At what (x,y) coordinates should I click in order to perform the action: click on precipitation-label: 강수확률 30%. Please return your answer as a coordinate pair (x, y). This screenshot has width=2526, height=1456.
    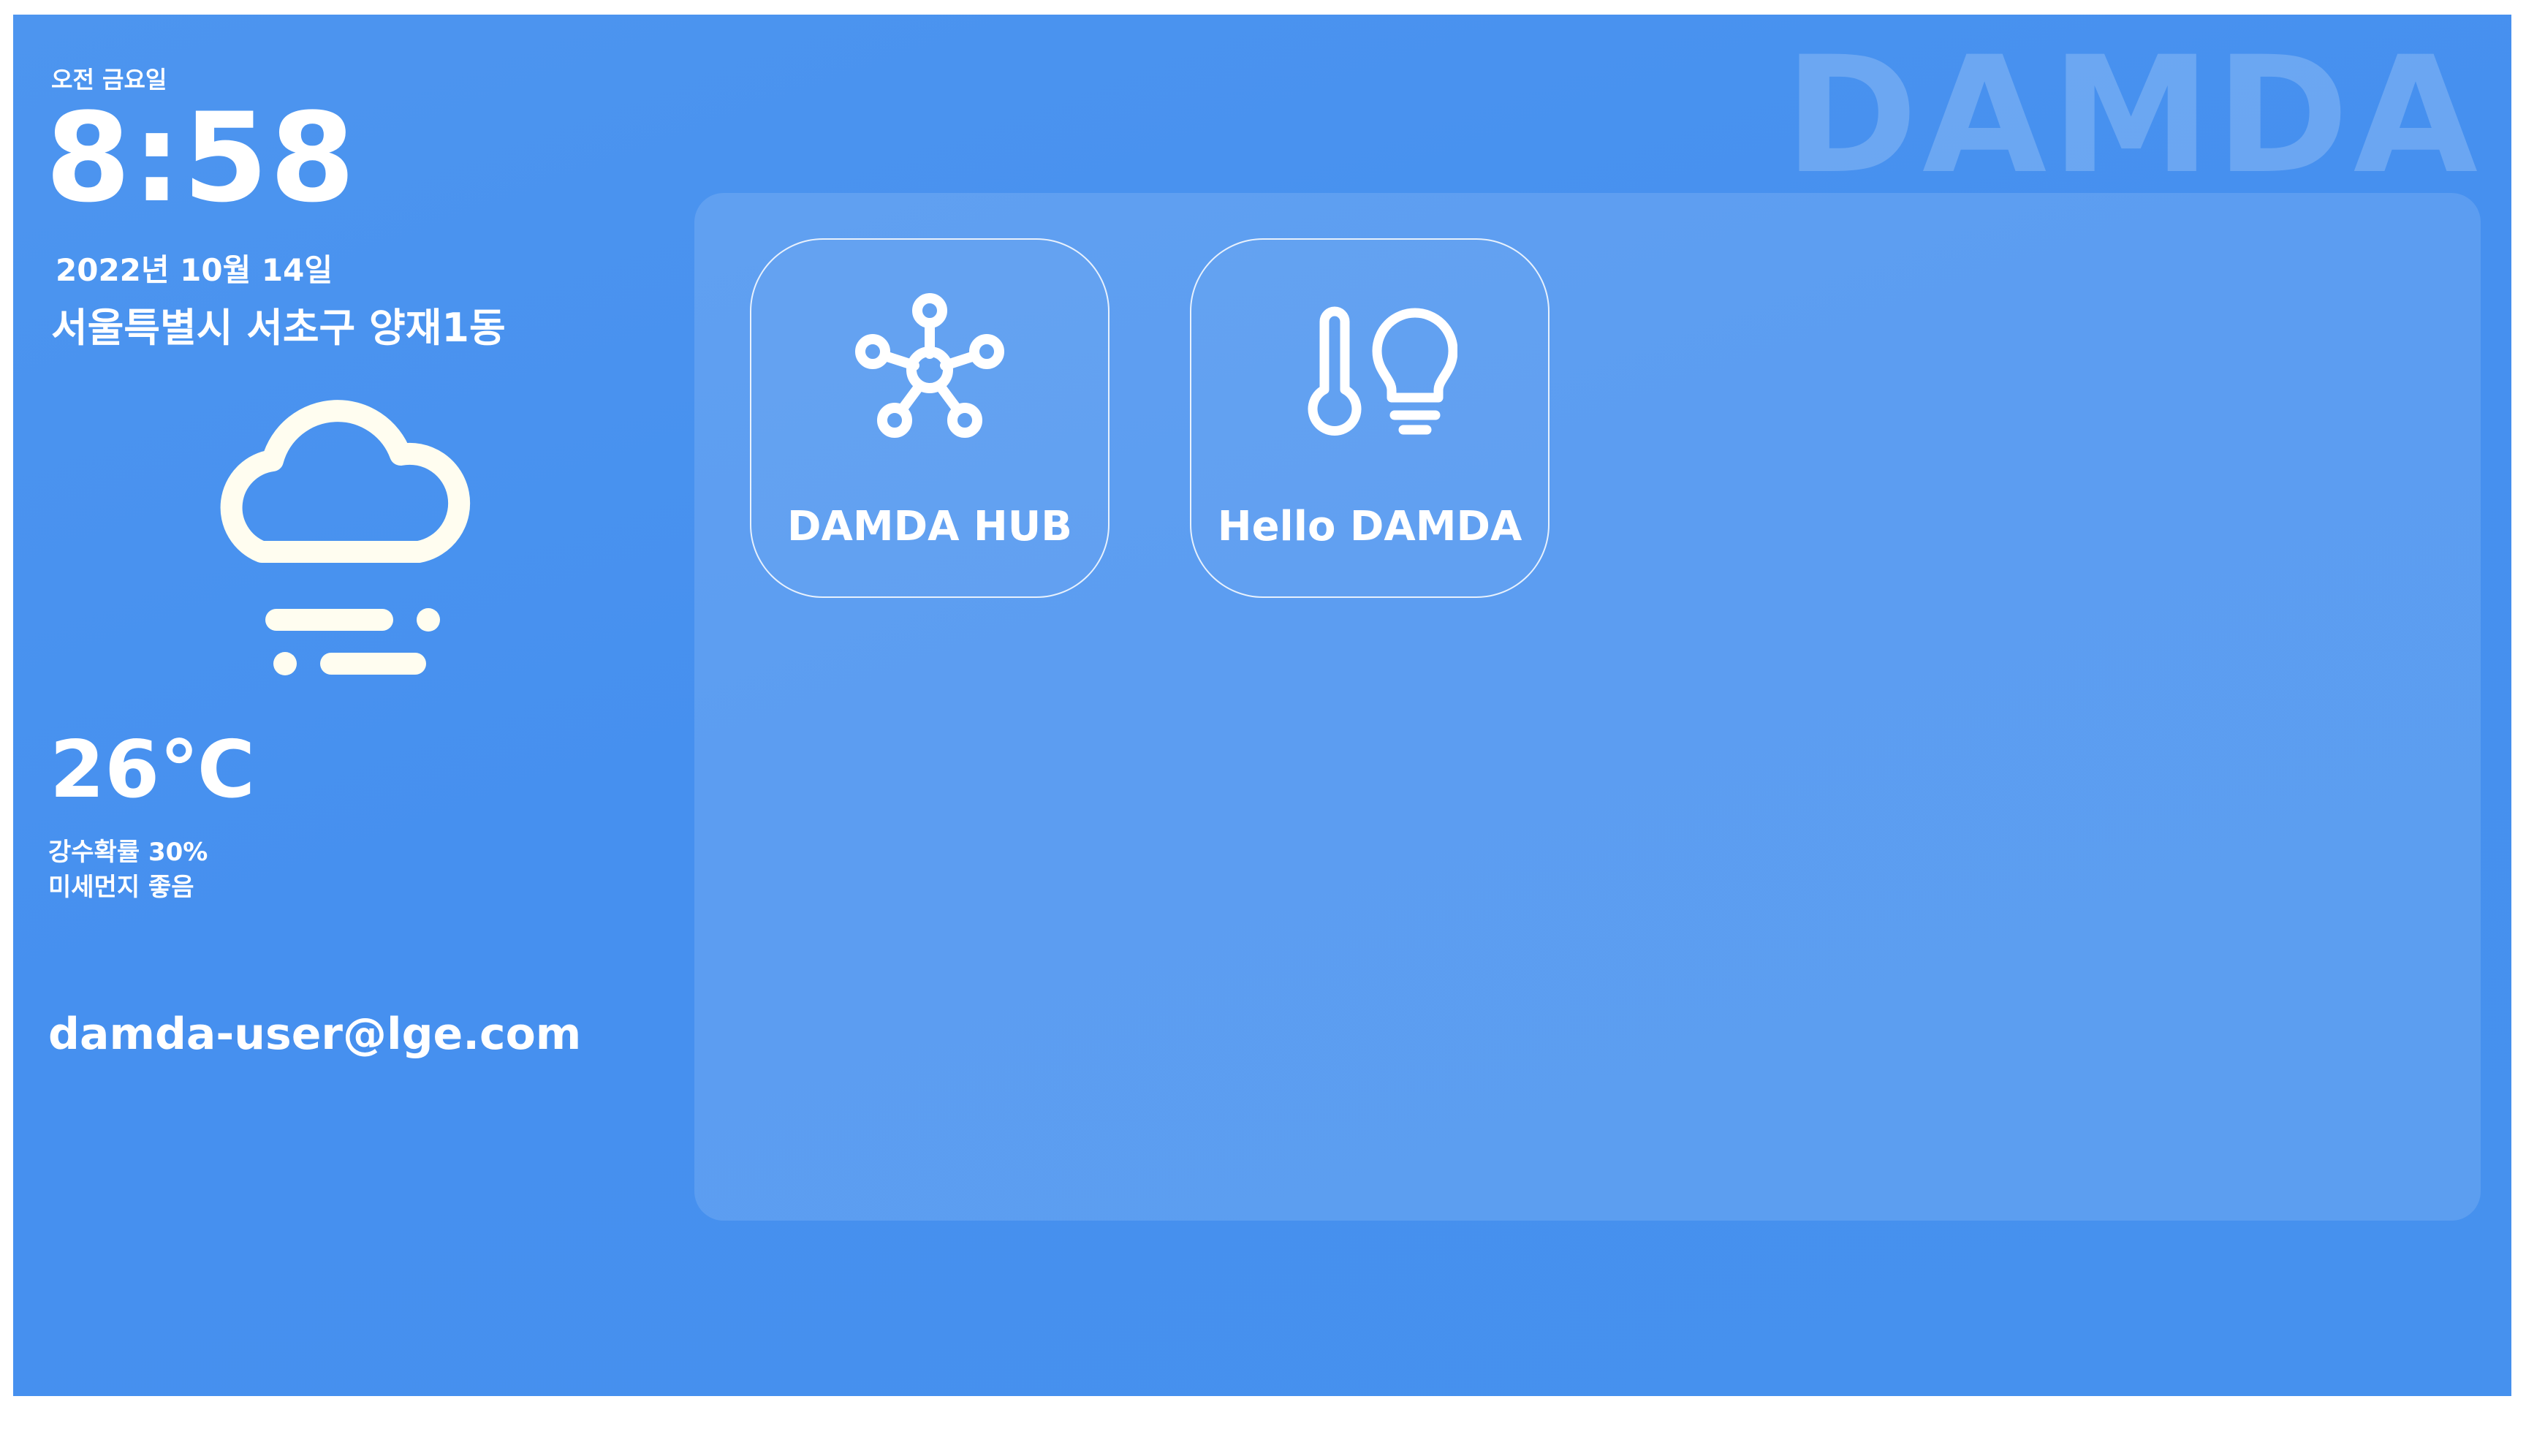
    Looking at the image, I should click on (128, 852).